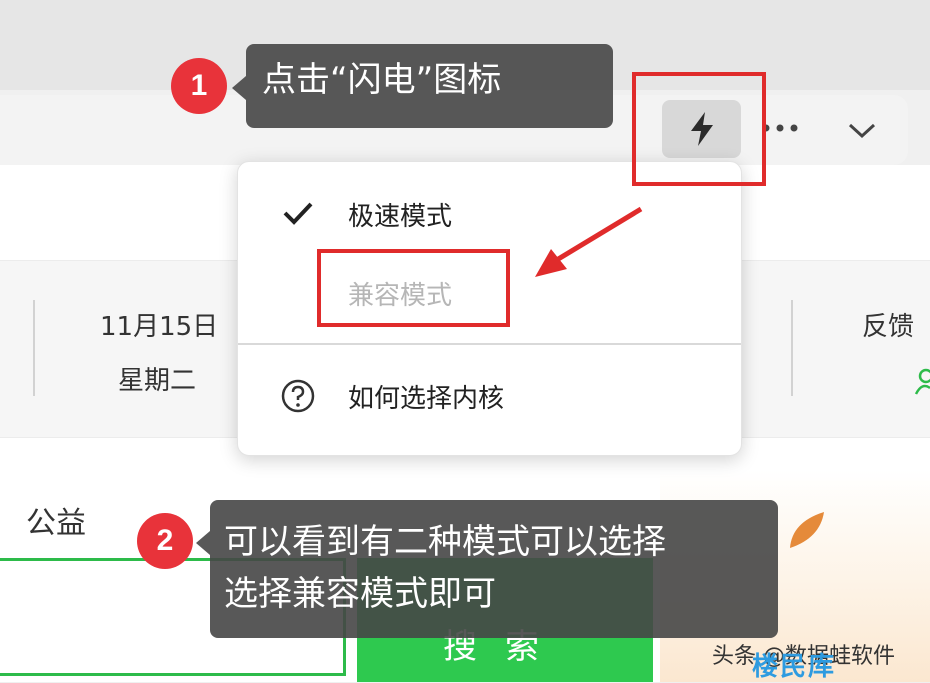  I want to click on menu-item-how-to-choose: 如何选择内核, so click(426, 396).